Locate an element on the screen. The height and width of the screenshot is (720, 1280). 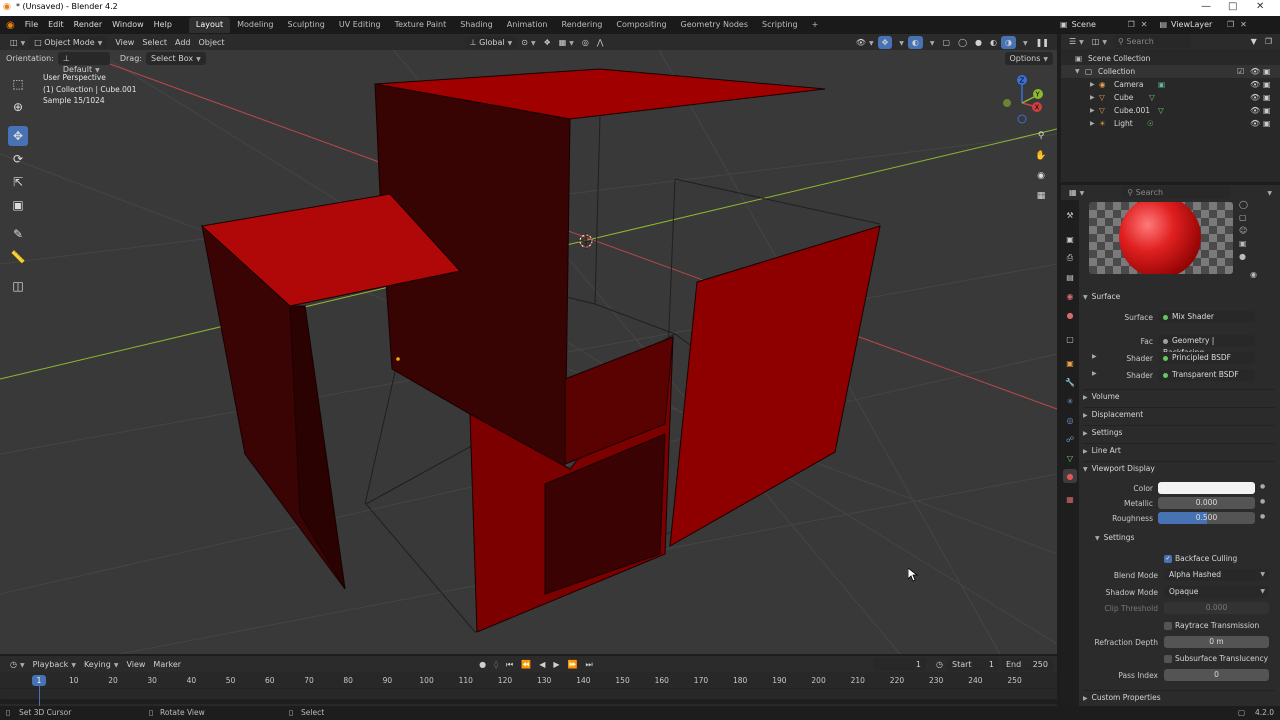
surface-shader-field: Mix Shader is located at coordinates (1206, 317).